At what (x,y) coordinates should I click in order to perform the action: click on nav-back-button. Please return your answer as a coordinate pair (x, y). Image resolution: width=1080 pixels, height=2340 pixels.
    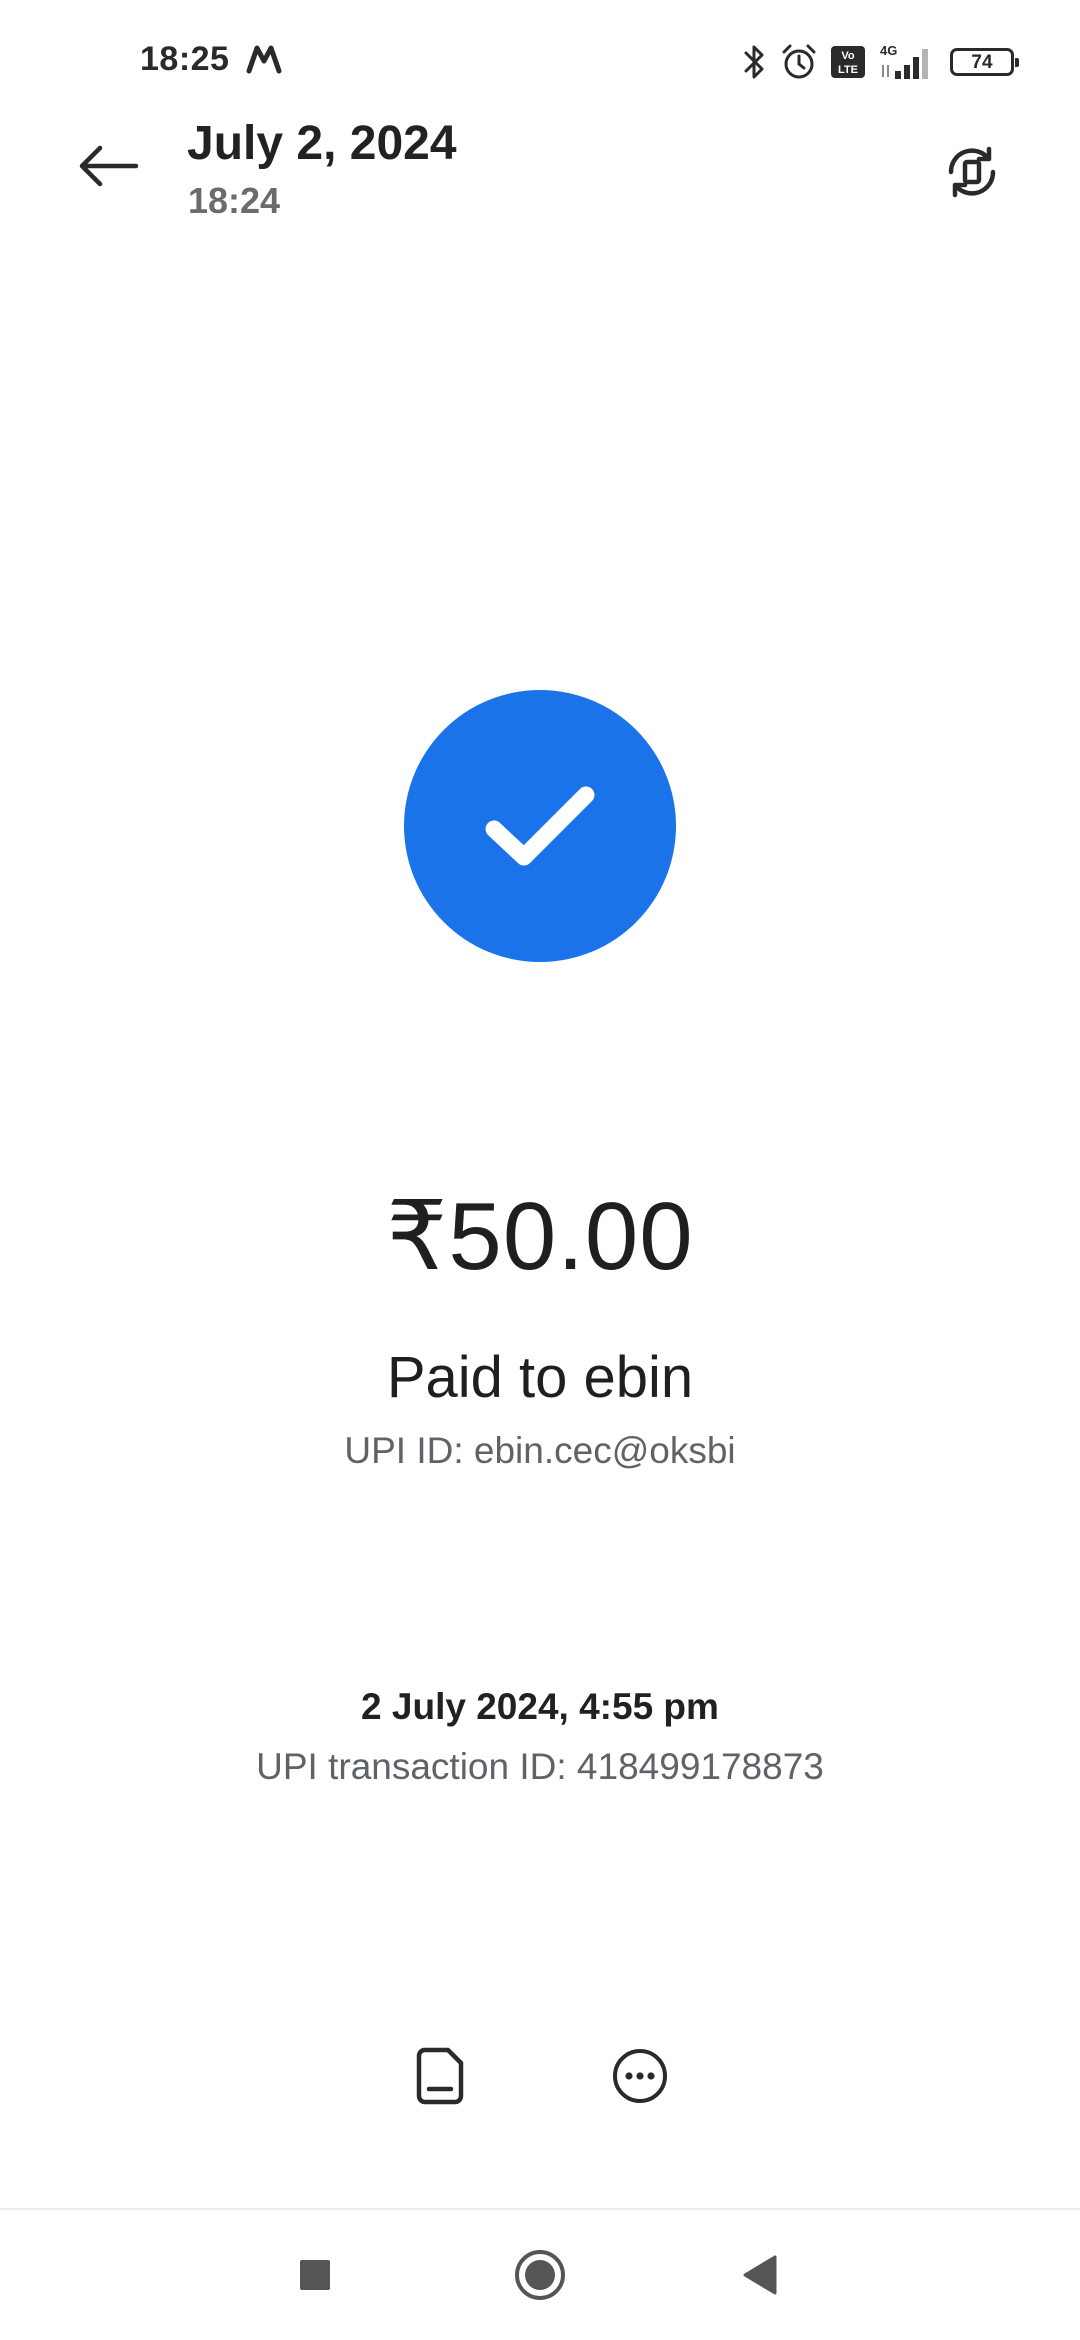
    Looking at the image, I should click on (760, 2275).